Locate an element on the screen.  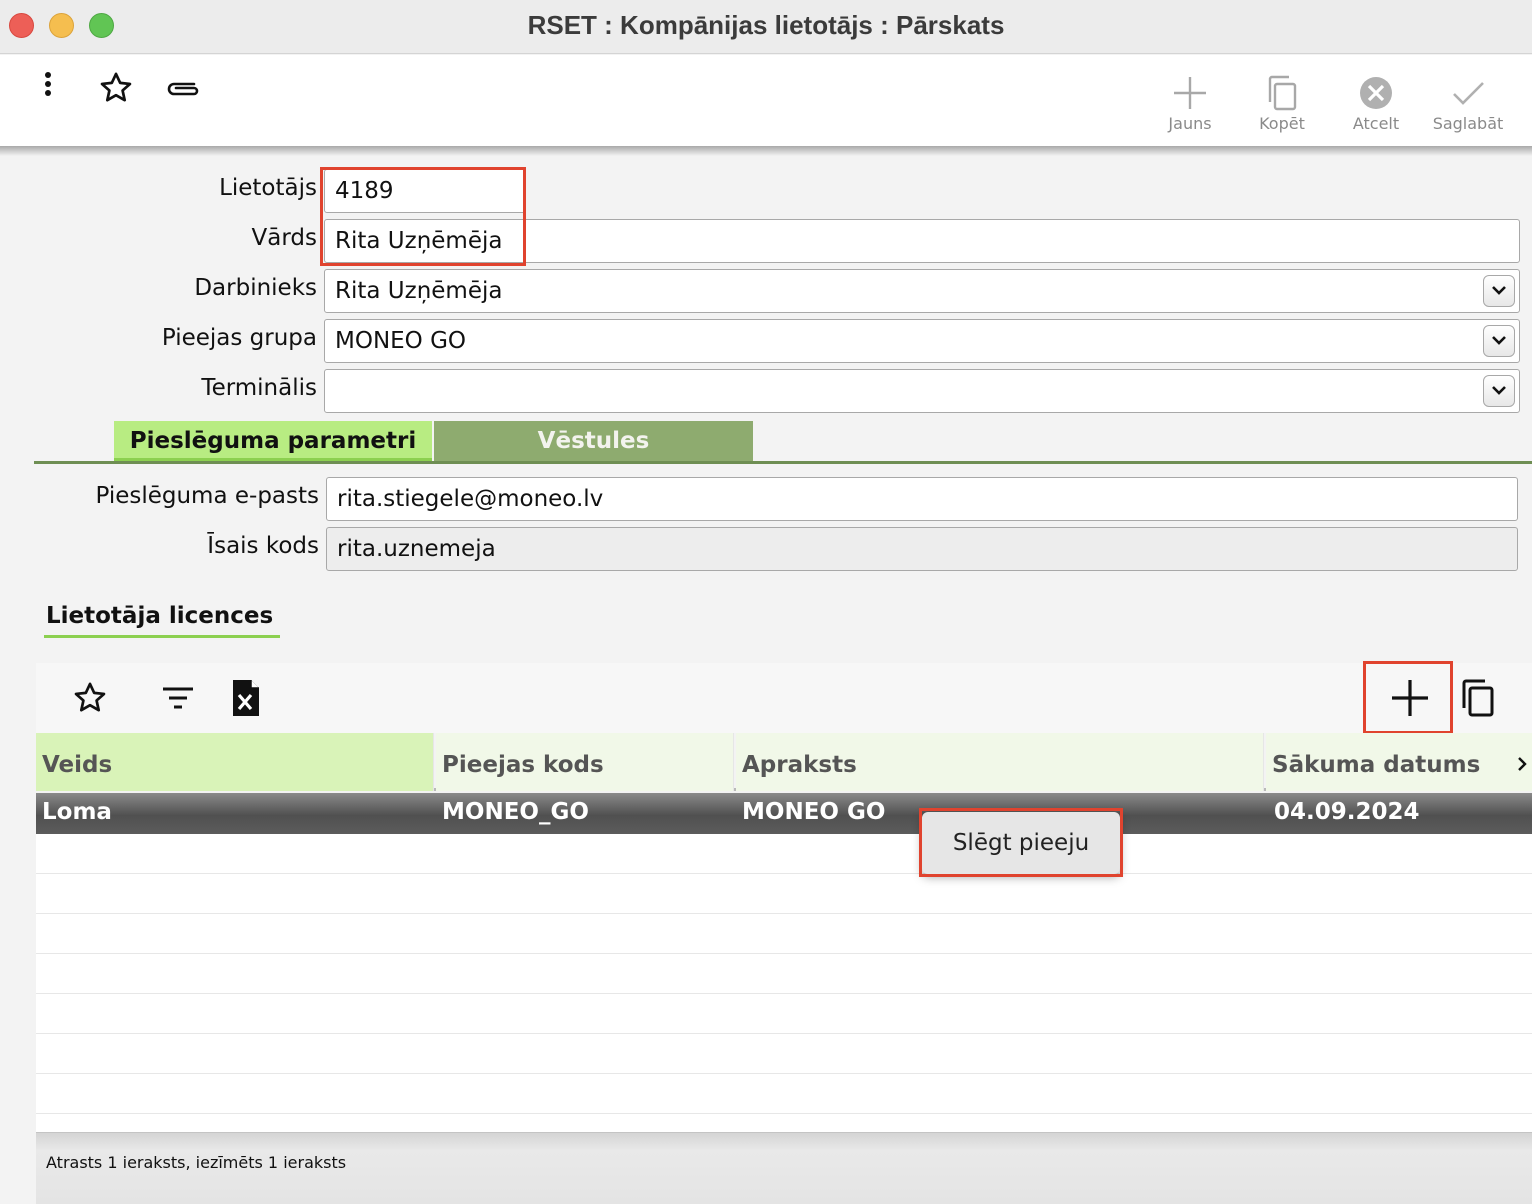
terminal-label: Terminālis is located at coordinates (259, 388).